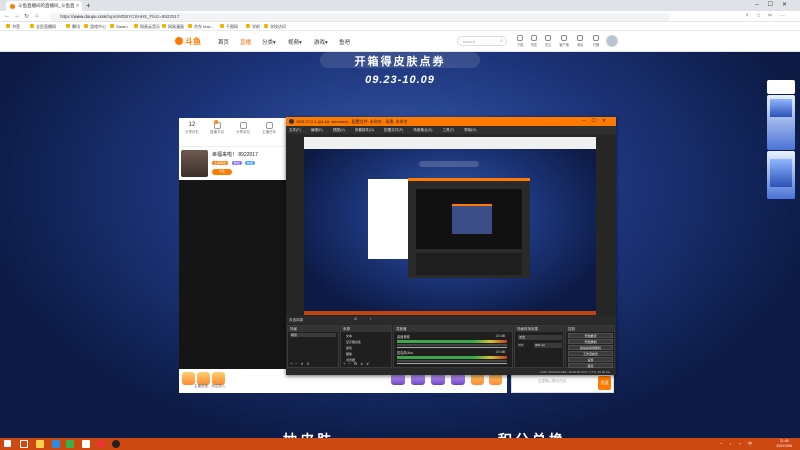 The width and height of the screenshot is (800, 450). I want to click on virtual-camera-button: 启动虚拟摄像机, so click(590, 347).